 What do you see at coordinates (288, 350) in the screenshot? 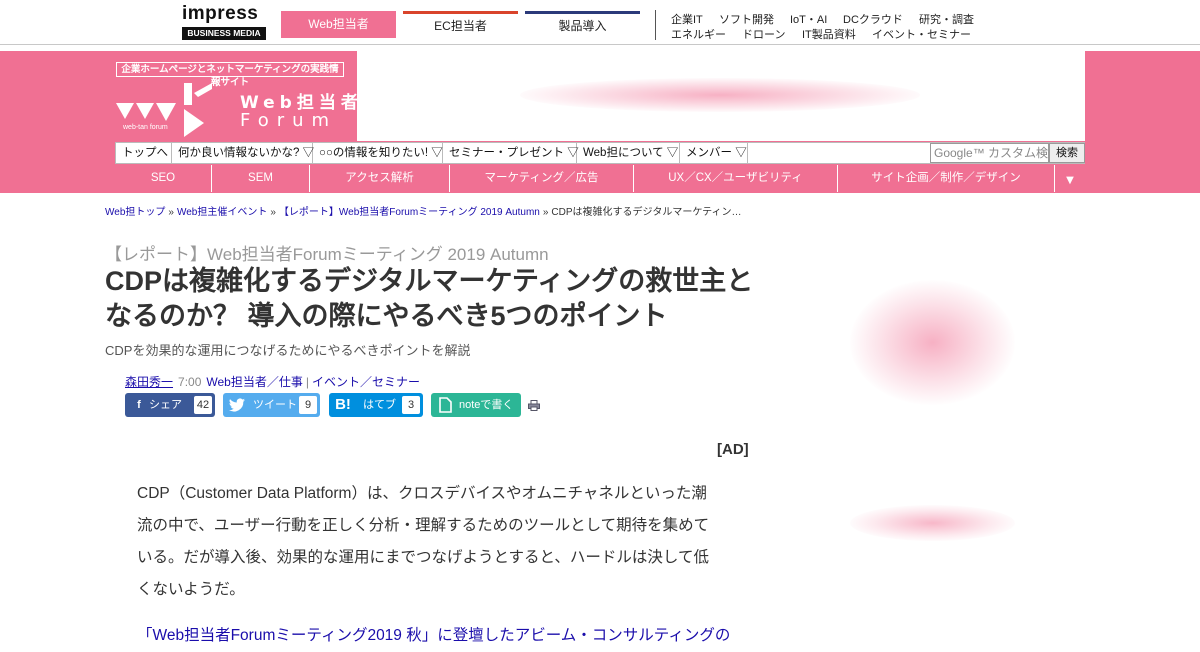
I see `article-subtitle: CDPを効果的な運用につなげるためにやるべきポイントを解説` at bounding box center [288, 350].